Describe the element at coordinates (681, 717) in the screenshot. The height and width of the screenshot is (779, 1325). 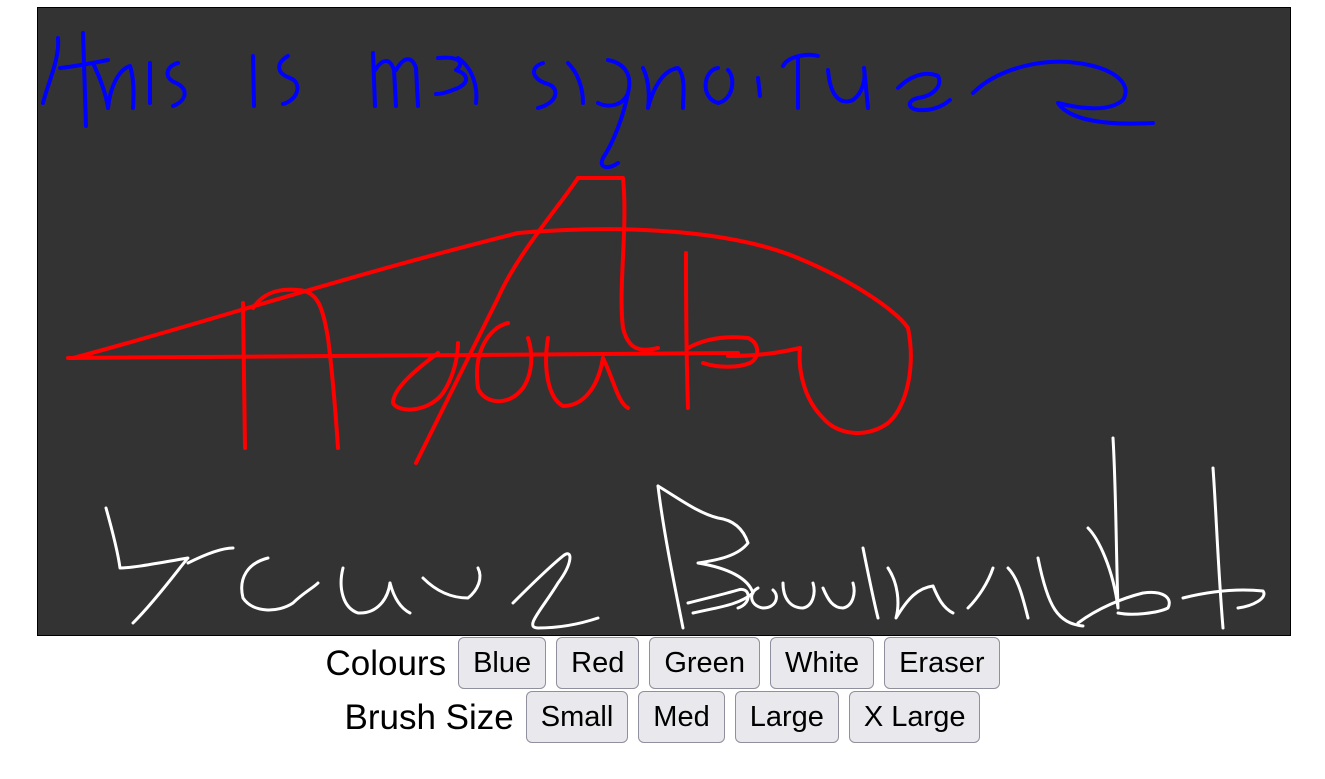
I see `medium-brush-button: Med` at that location.